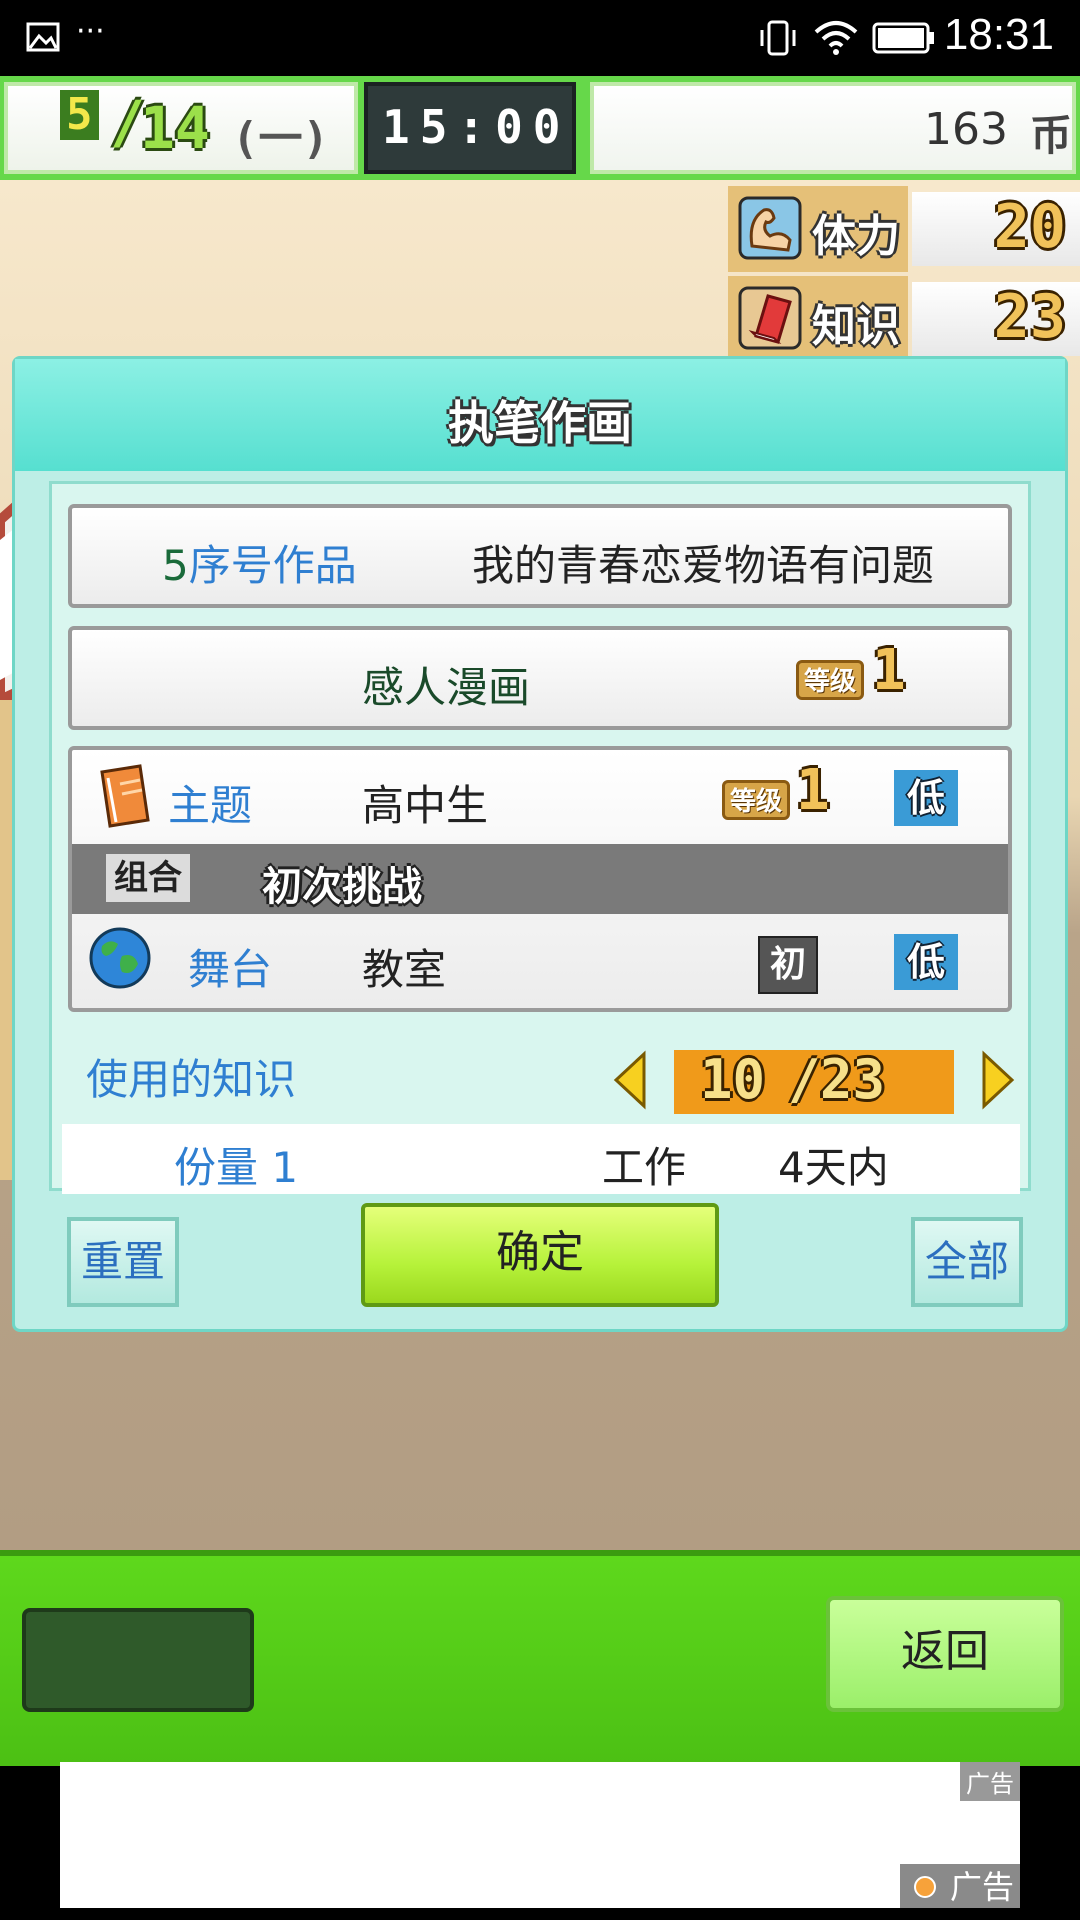 The height and width of the screenshot is (1920, 1080). I want to click on work-title-field: 5序号作品 我的青春恋爱物语有问题, so click(540, 556).